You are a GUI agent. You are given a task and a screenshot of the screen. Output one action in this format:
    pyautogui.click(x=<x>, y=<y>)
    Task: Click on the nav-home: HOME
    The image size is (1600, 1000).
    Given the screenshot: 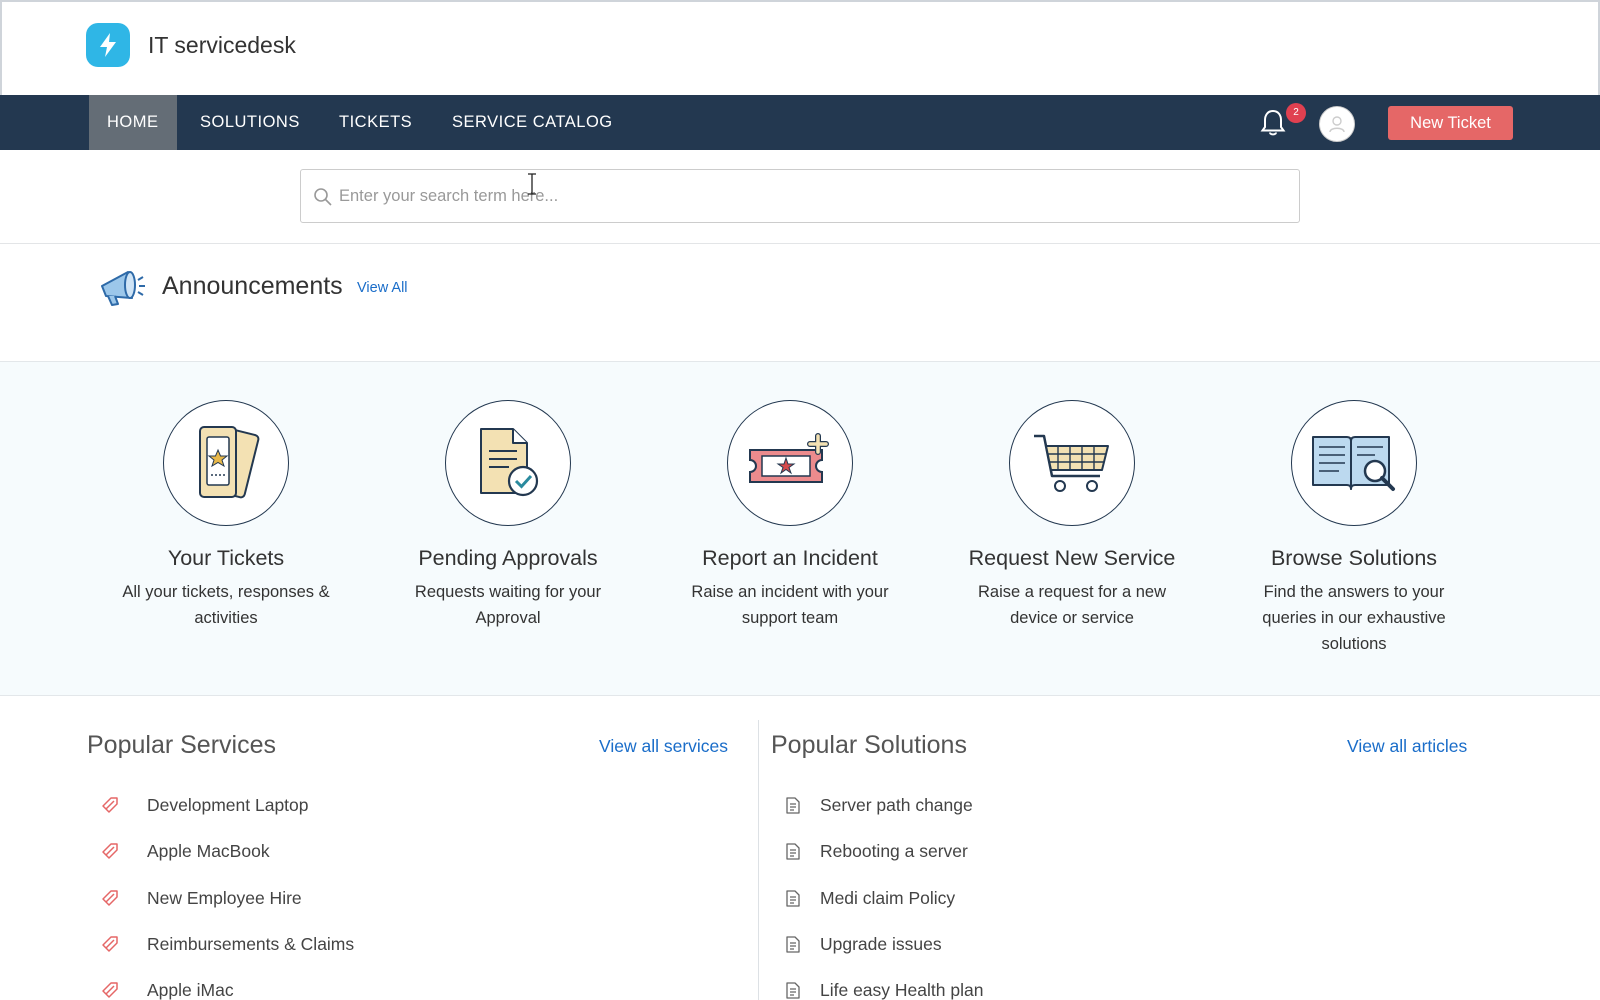 What is the action you would take?
    pyautogui.click(x=133, y=122)
    